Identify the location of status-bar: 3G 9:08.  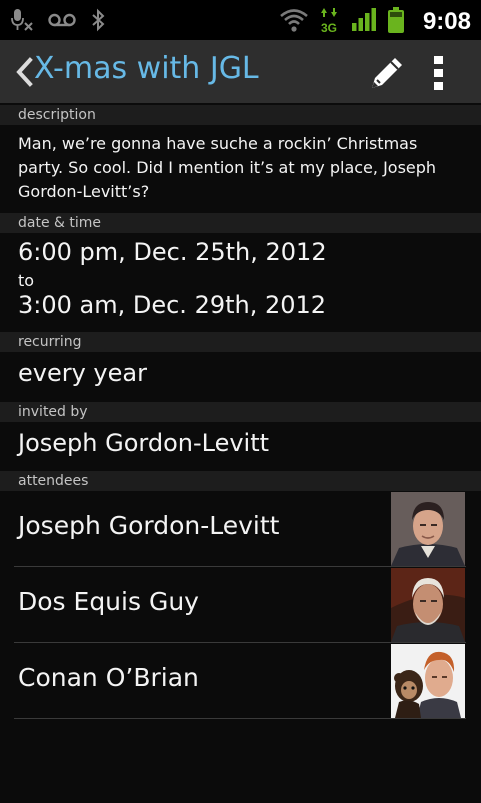
(240, 20).